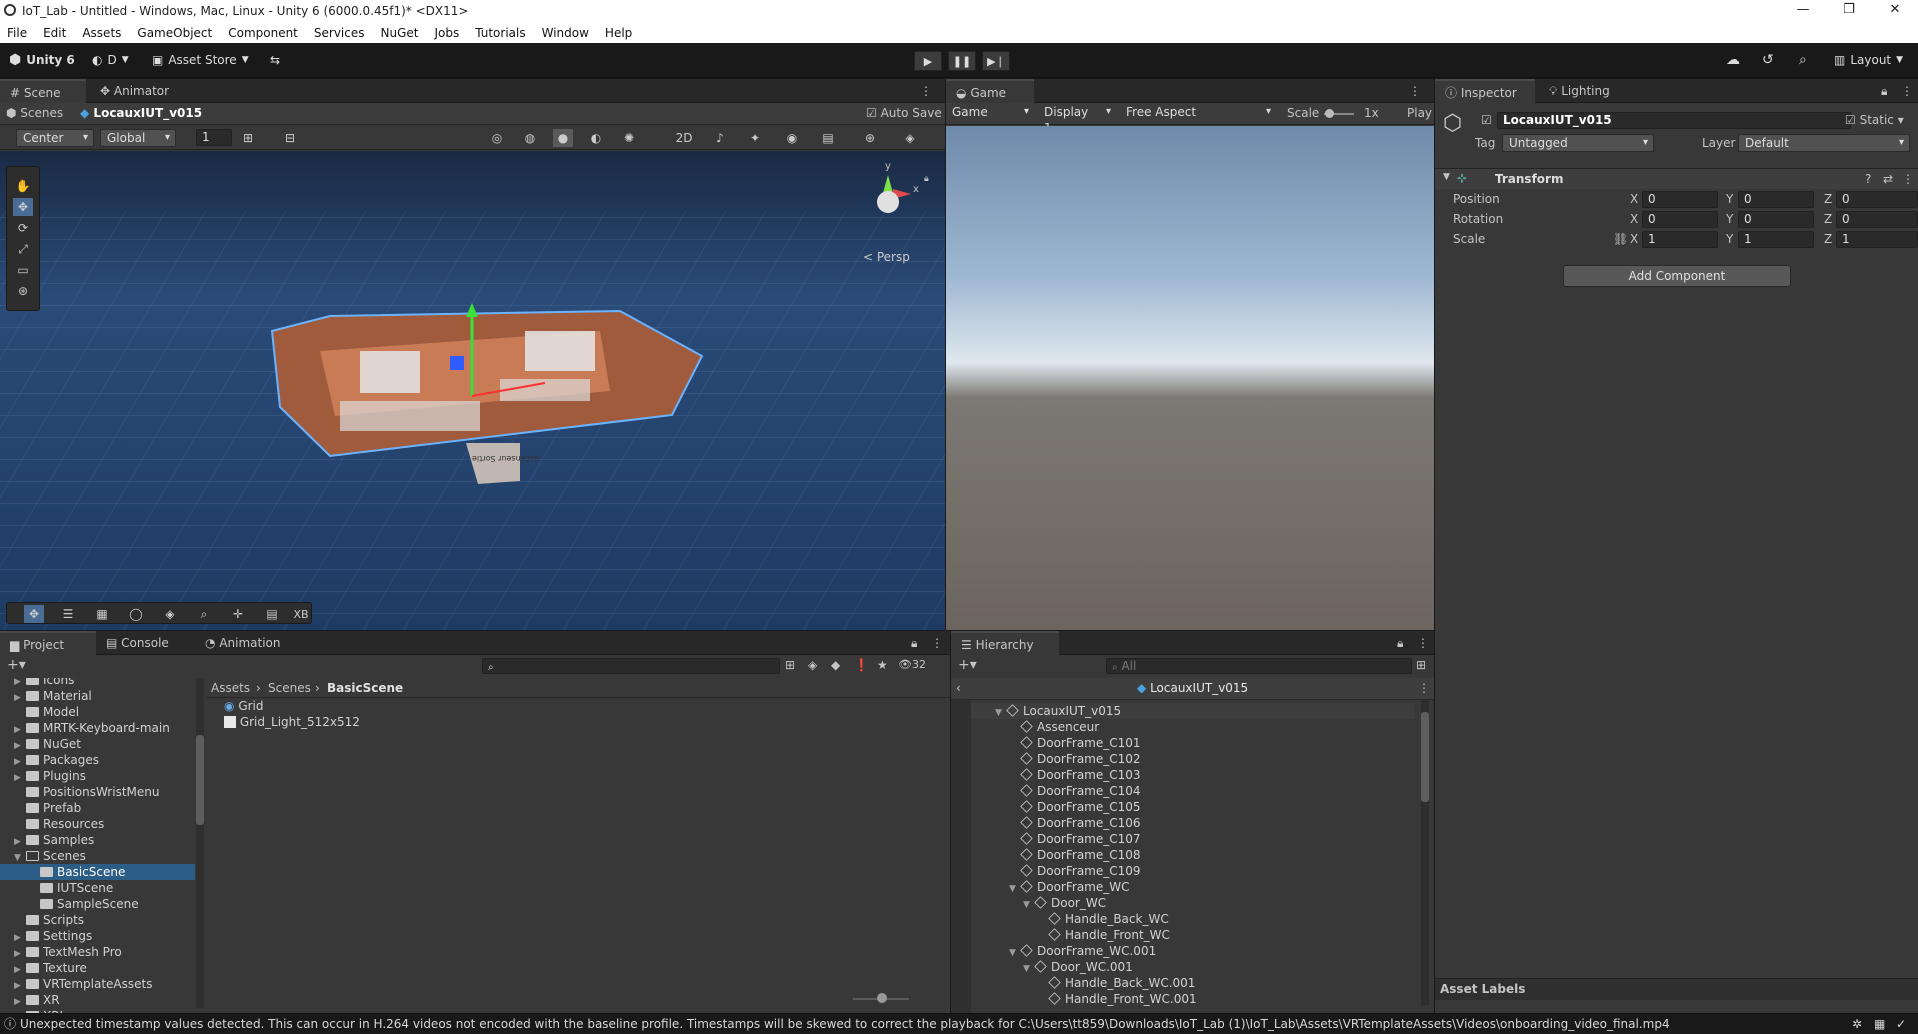 The width and height of the screenshot is (1918, 1034). I want to click on menu-file: File, so click(17, 33).